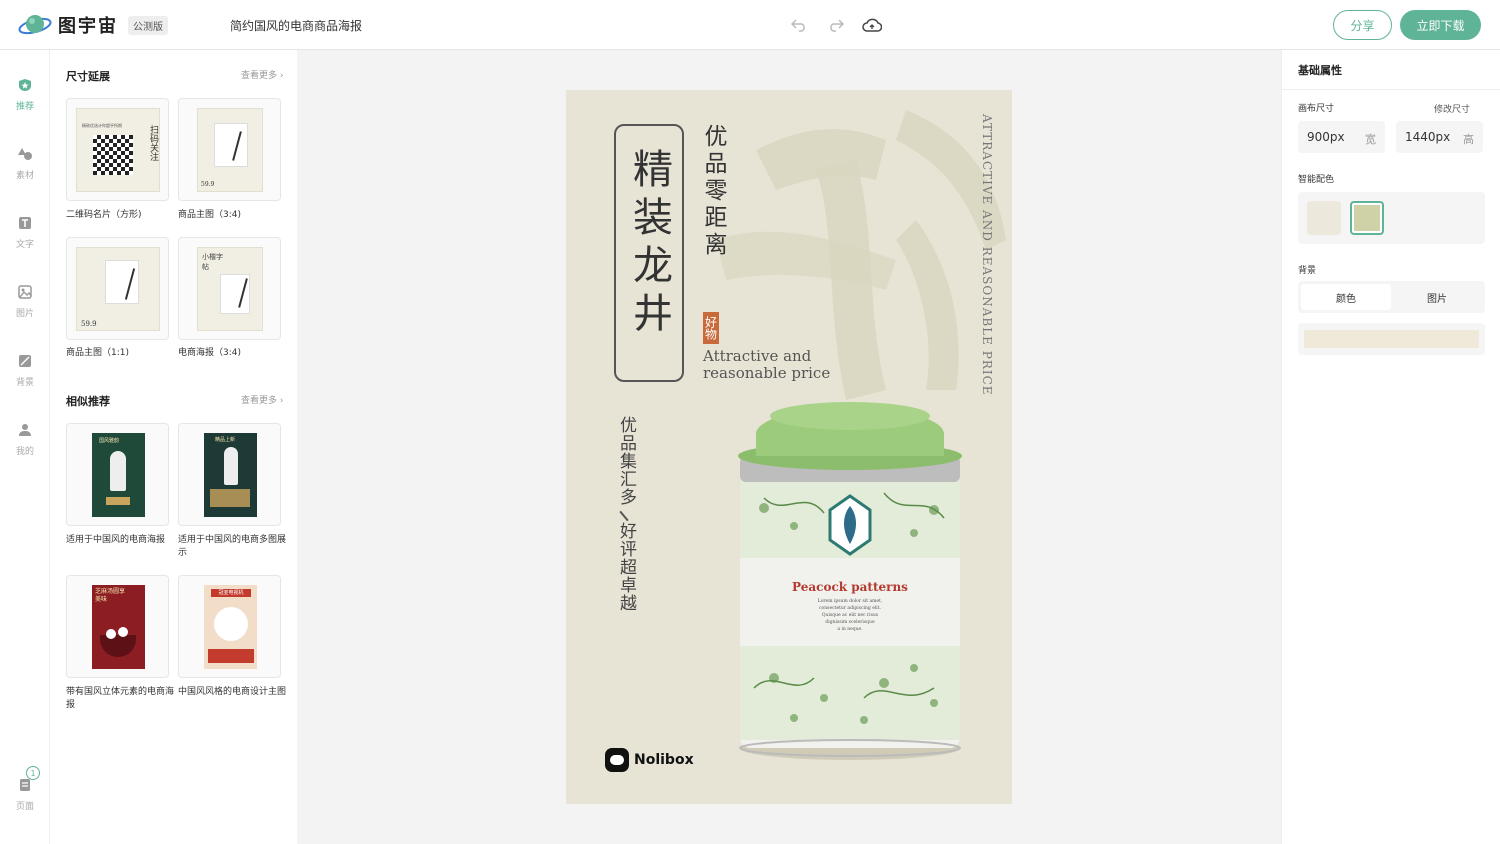 This screenshot has height=844, width=1500. I want to click on size-thumb-poster-34: 小楷字帖, so click(229, 288).